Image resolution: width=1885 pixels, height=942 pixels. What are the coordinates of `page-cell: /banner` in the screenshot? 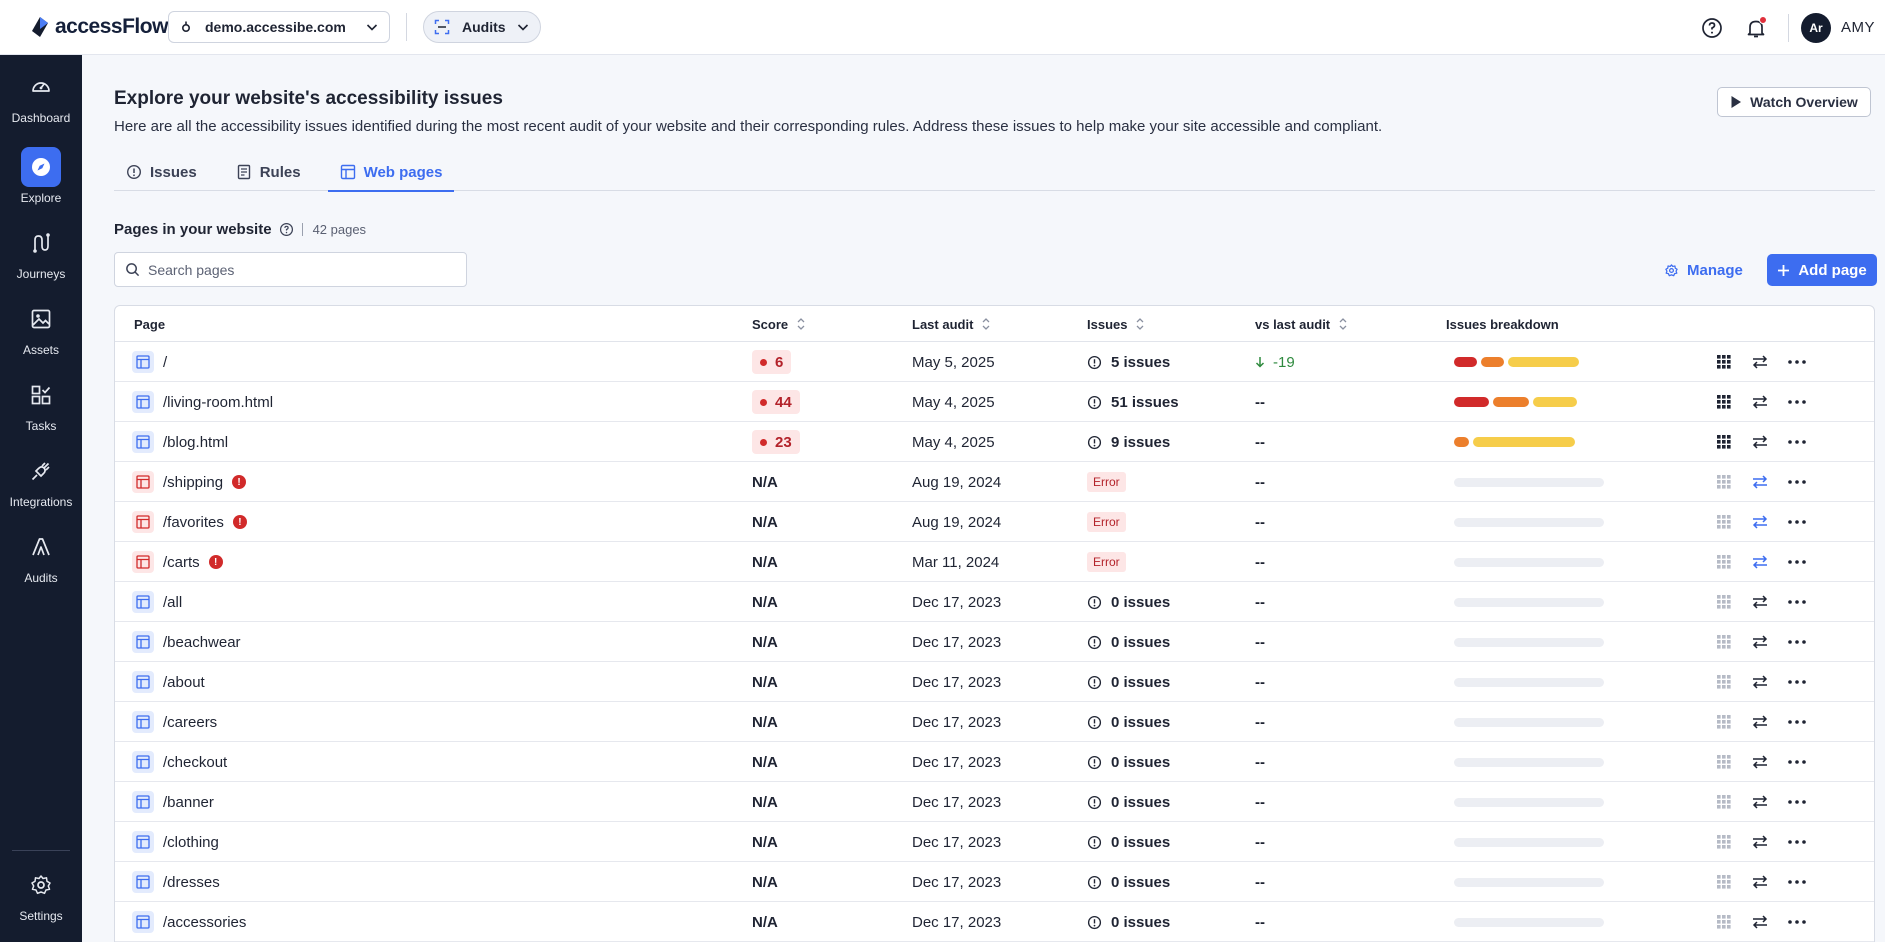 It's located at (173, 802).